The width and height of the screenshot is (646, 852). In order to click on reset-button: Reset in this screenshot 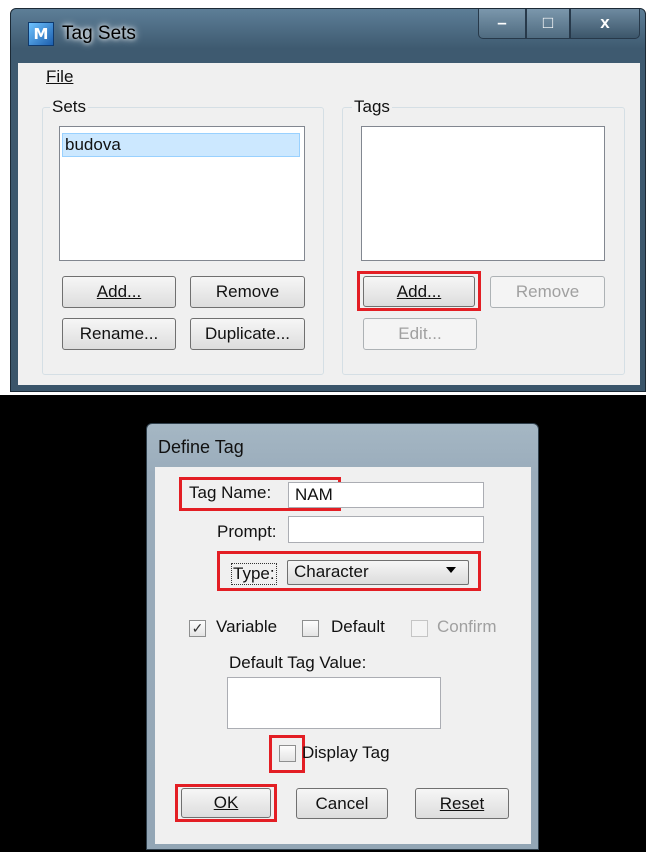, I will do `click(462, 803)`.